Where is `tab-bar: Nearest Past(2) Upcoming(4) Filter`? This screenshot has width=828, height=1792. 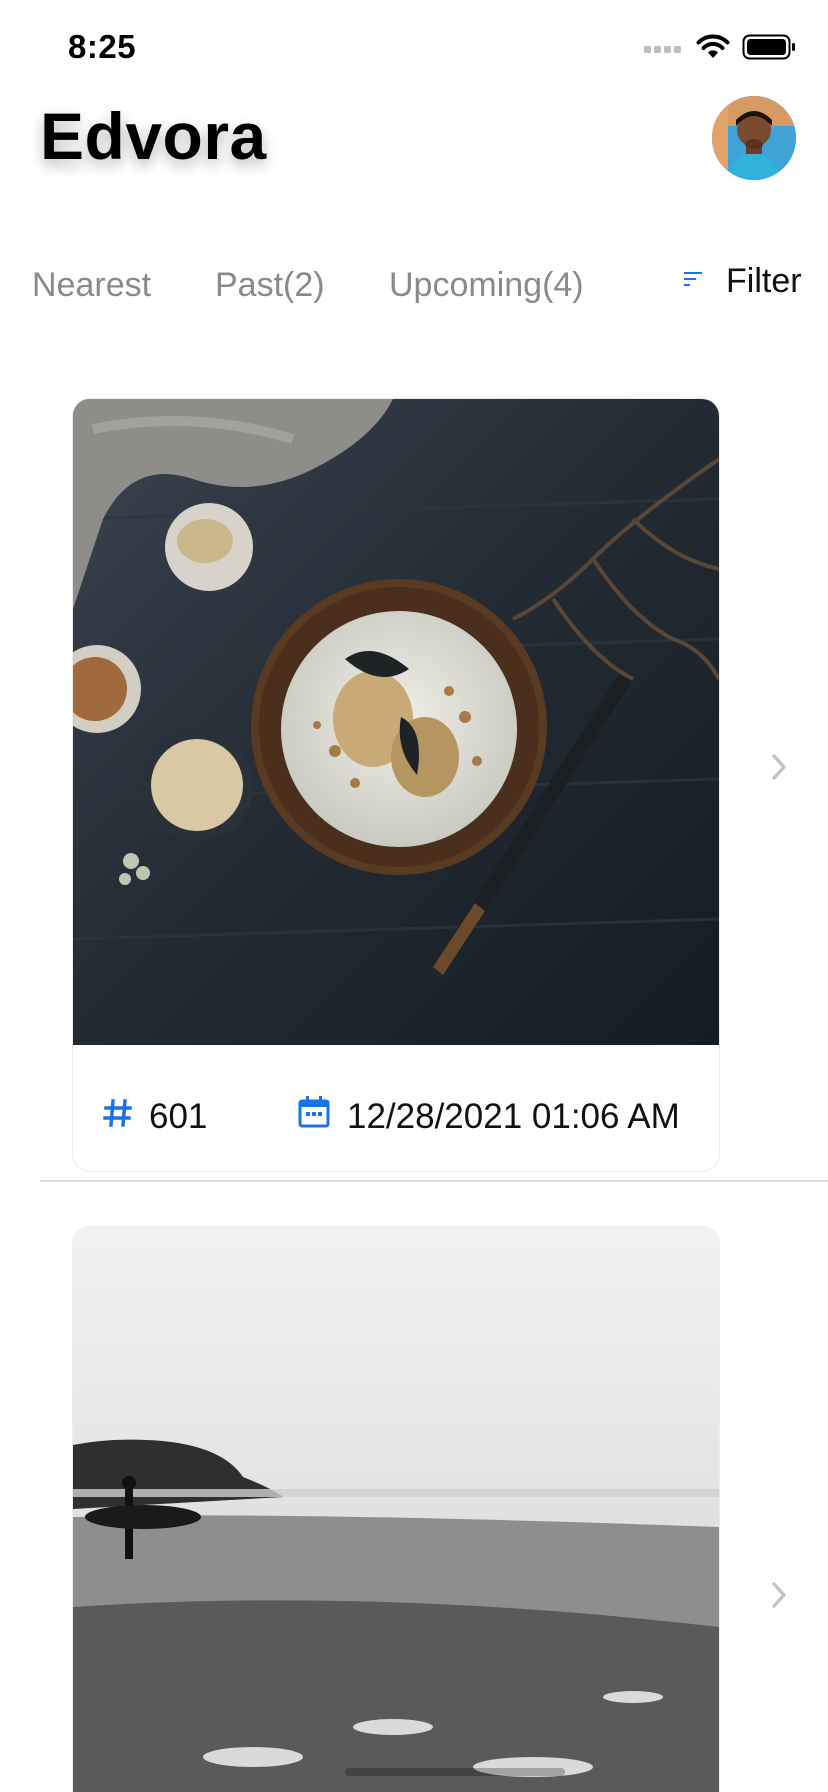 tab-bar: Nearest Past(2) Upcoming(4) Filter is located at coordinates (414, 286).